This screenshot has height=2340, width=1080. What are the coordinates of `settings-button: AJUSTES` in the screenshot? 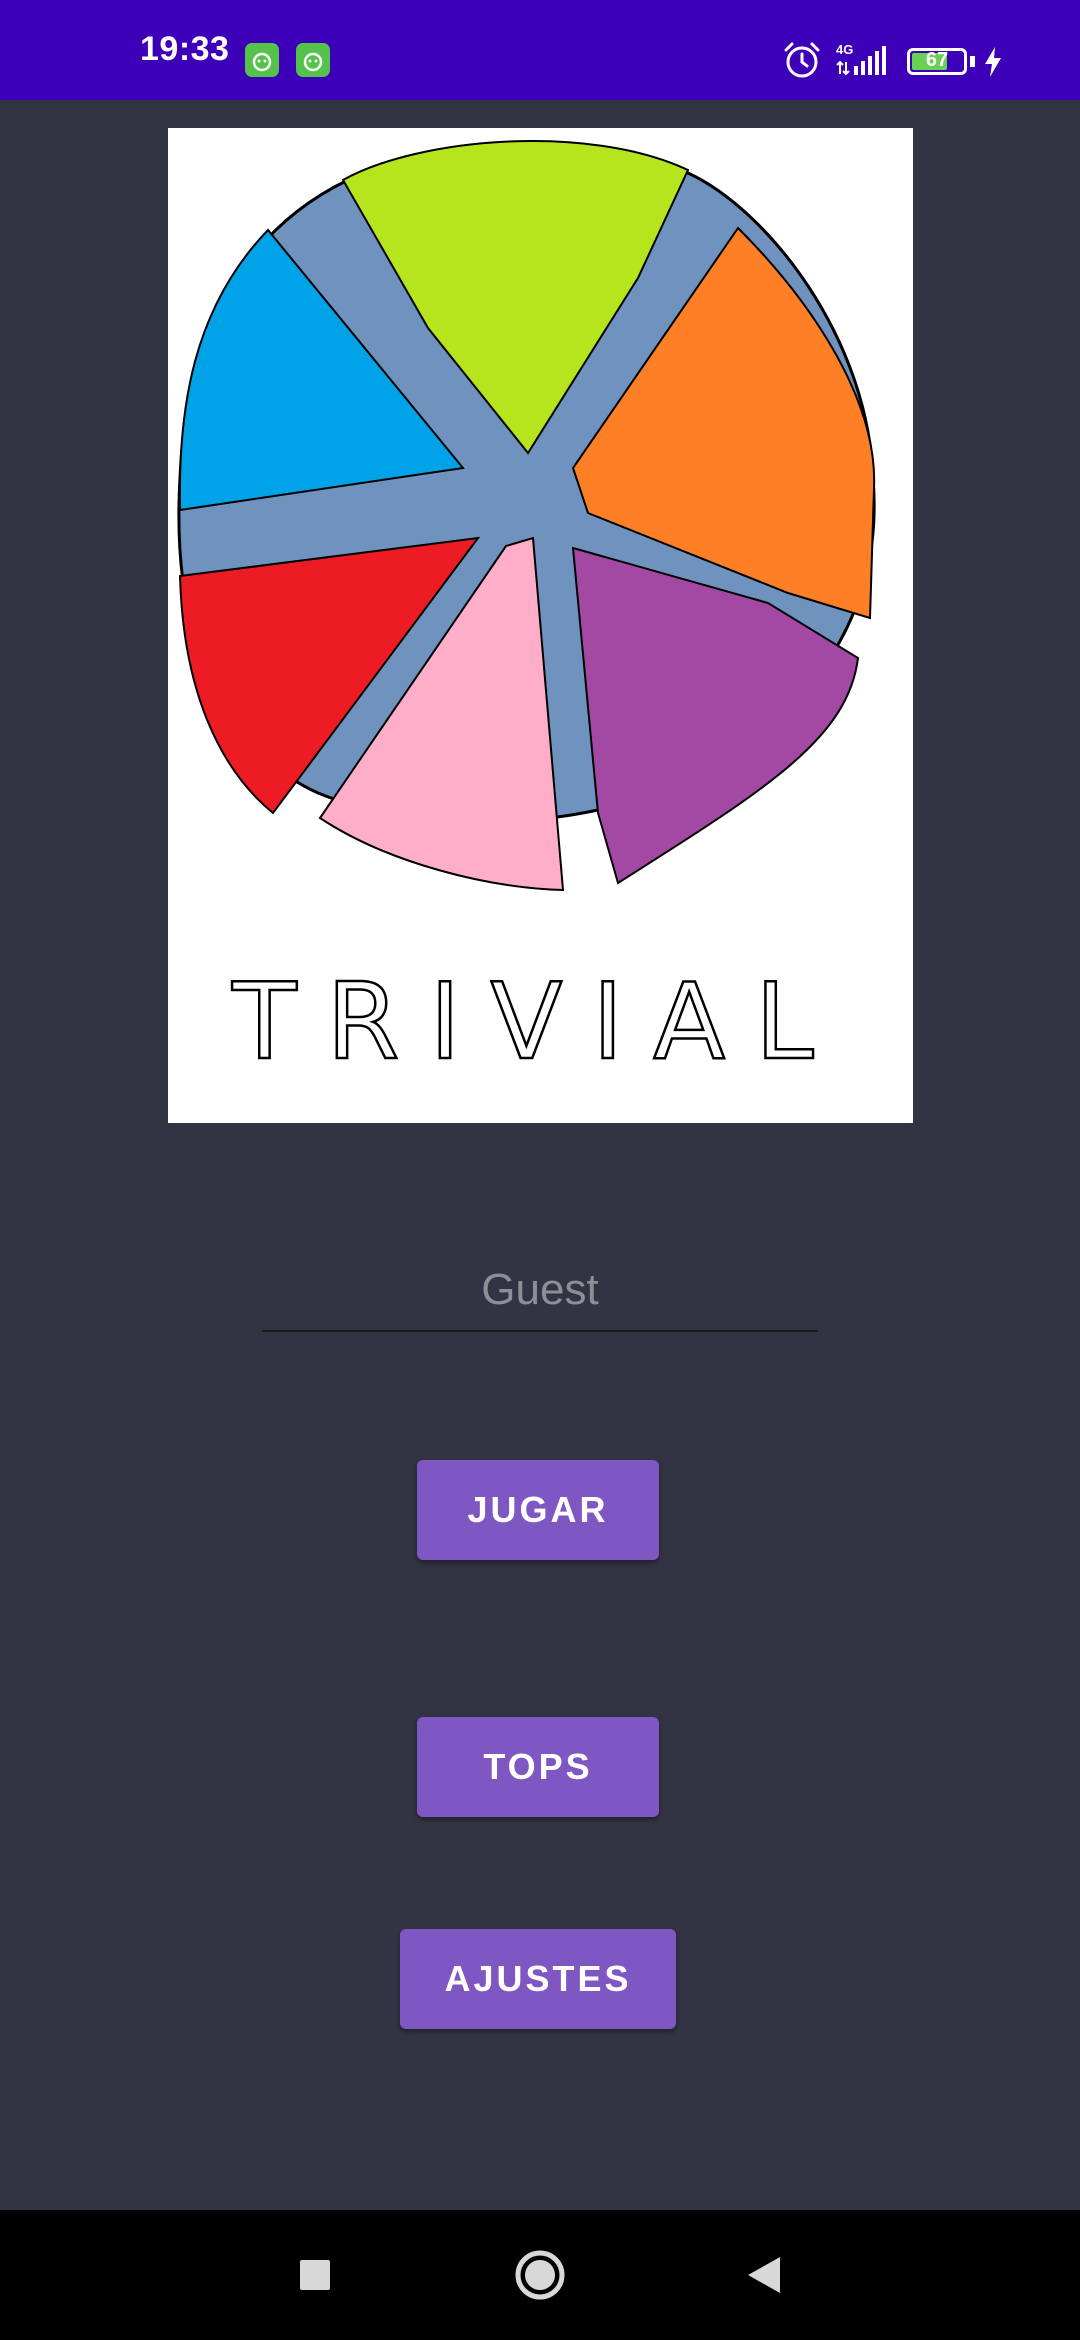 It's located at (538, 1979).